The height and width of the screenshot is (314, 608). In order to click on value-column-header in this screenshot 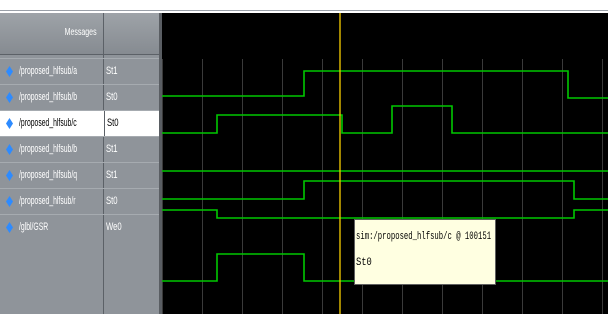, I will do `click(131, 34)`.